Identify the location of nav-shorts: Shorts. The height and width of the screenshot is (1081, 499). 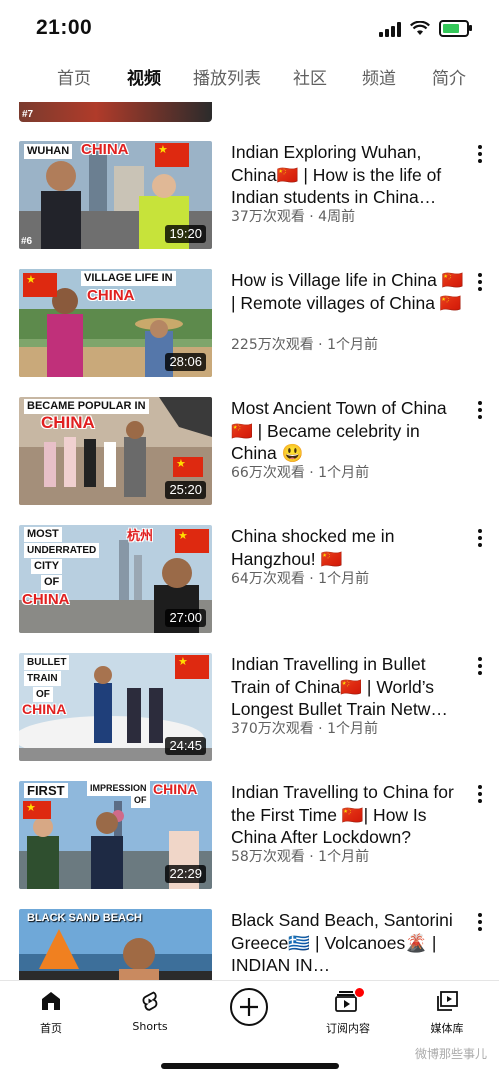
(150, 1011).